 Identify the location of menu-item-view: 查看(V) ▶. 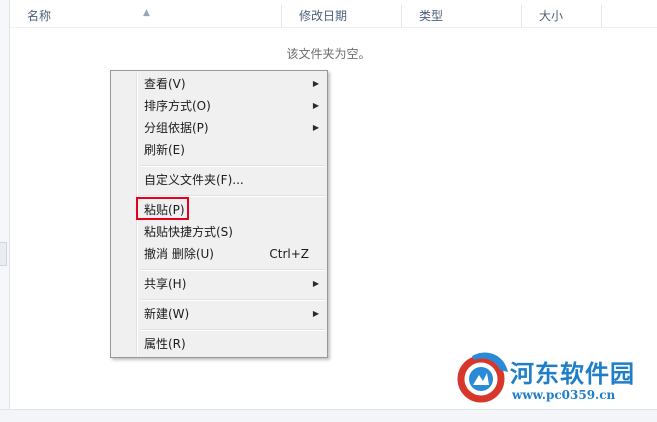
(219, 84).